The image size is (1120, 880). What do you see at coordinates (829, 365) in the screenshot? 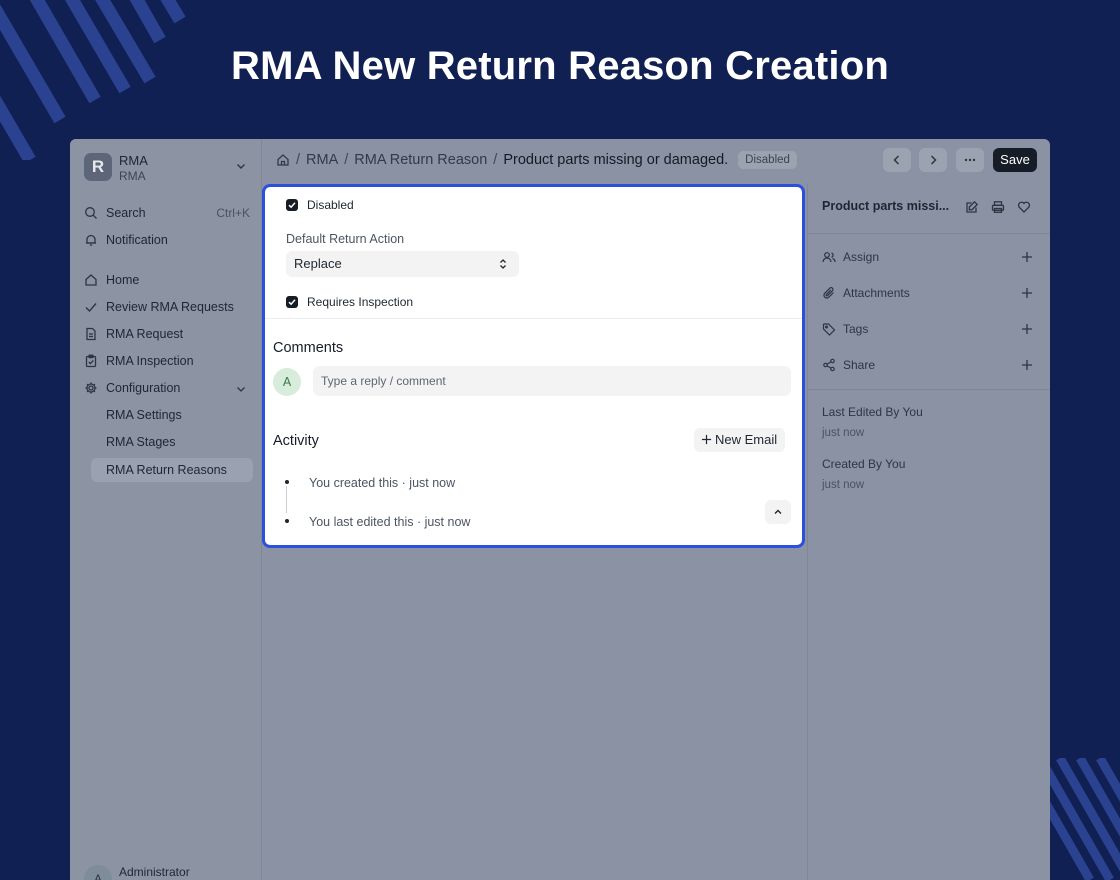
I see `share-icon` at bounding box center [829, 365].